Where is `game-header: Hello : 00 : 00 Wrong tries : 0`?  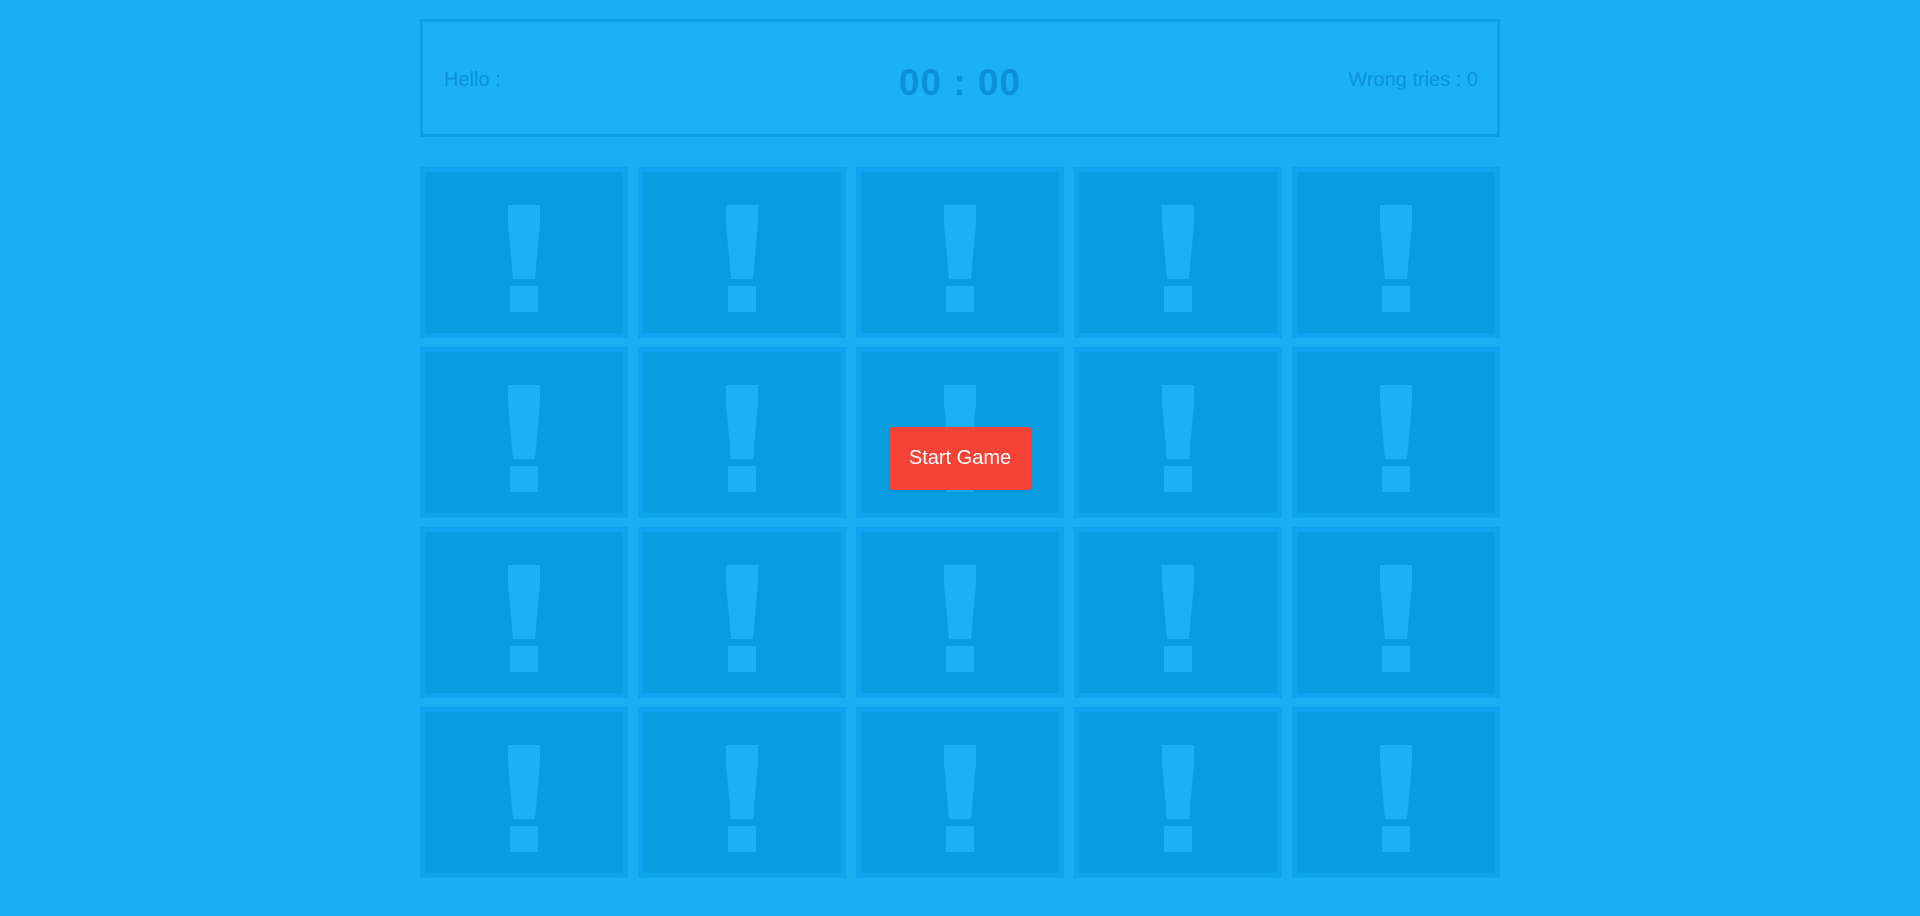
game-header: Hello : 00 : 00 Wrong tries : 0 is located at coordinates (960, 78).